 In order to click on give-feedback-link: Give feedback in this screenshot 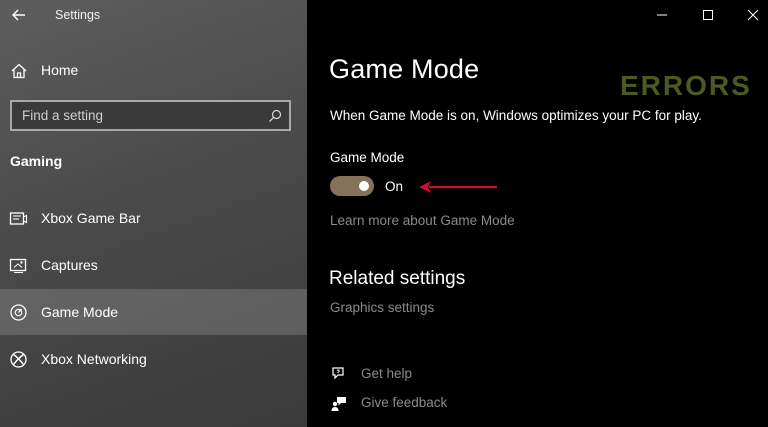, I will do `click(440, 404)`.